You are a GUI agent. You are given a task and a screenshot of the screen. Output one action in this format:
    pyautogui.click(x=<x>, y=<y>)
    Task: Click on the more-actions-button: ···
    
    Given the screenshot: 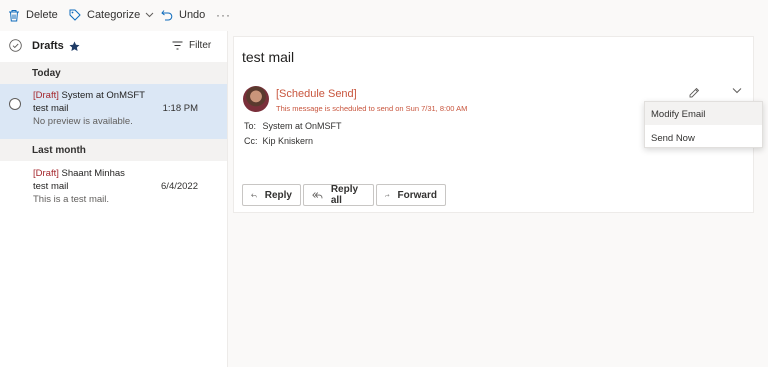 What is the action you would take?
    pyautogui.click(x=223, y=15)
    